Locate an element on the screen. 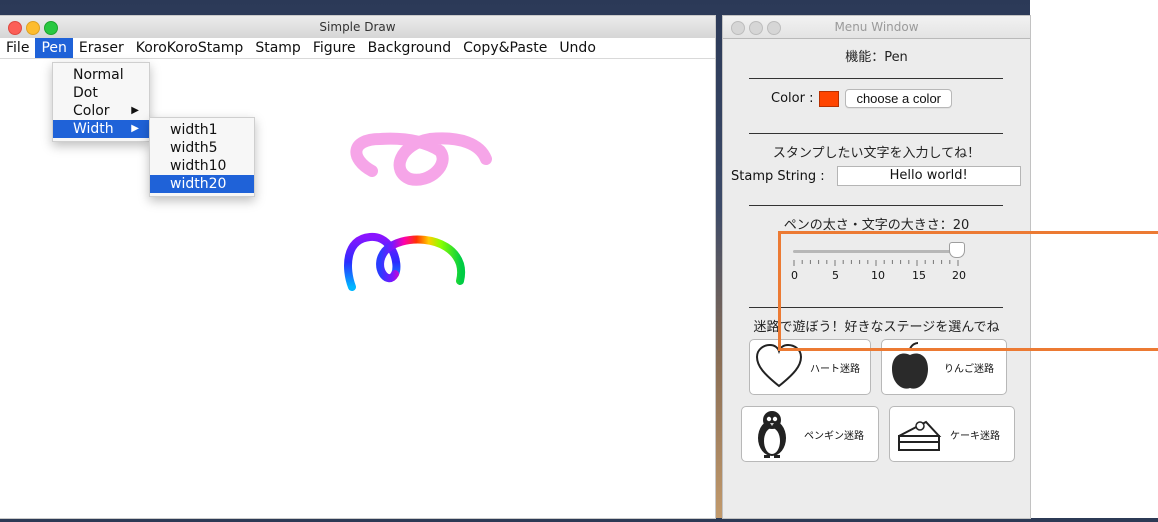 This screenshot has height=522, width=1158. heart-maze-label: ハート迷路 is located at coordinates (835, 369).